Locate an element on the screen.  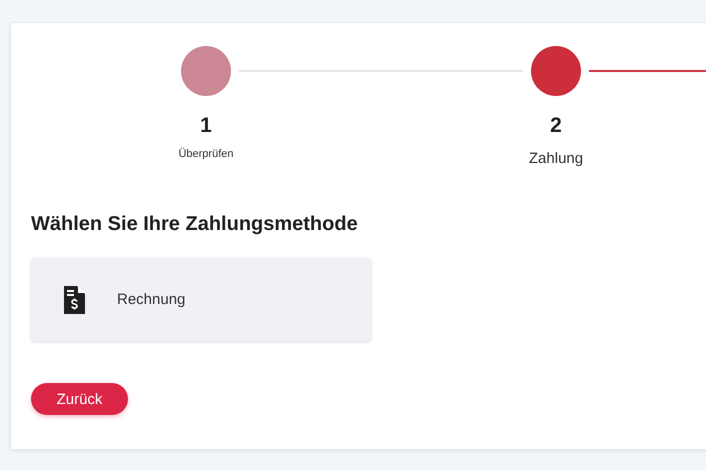
section-heading: Wählen Sie Ihre Zahlungsmethode is located at coordinates (195, 224).